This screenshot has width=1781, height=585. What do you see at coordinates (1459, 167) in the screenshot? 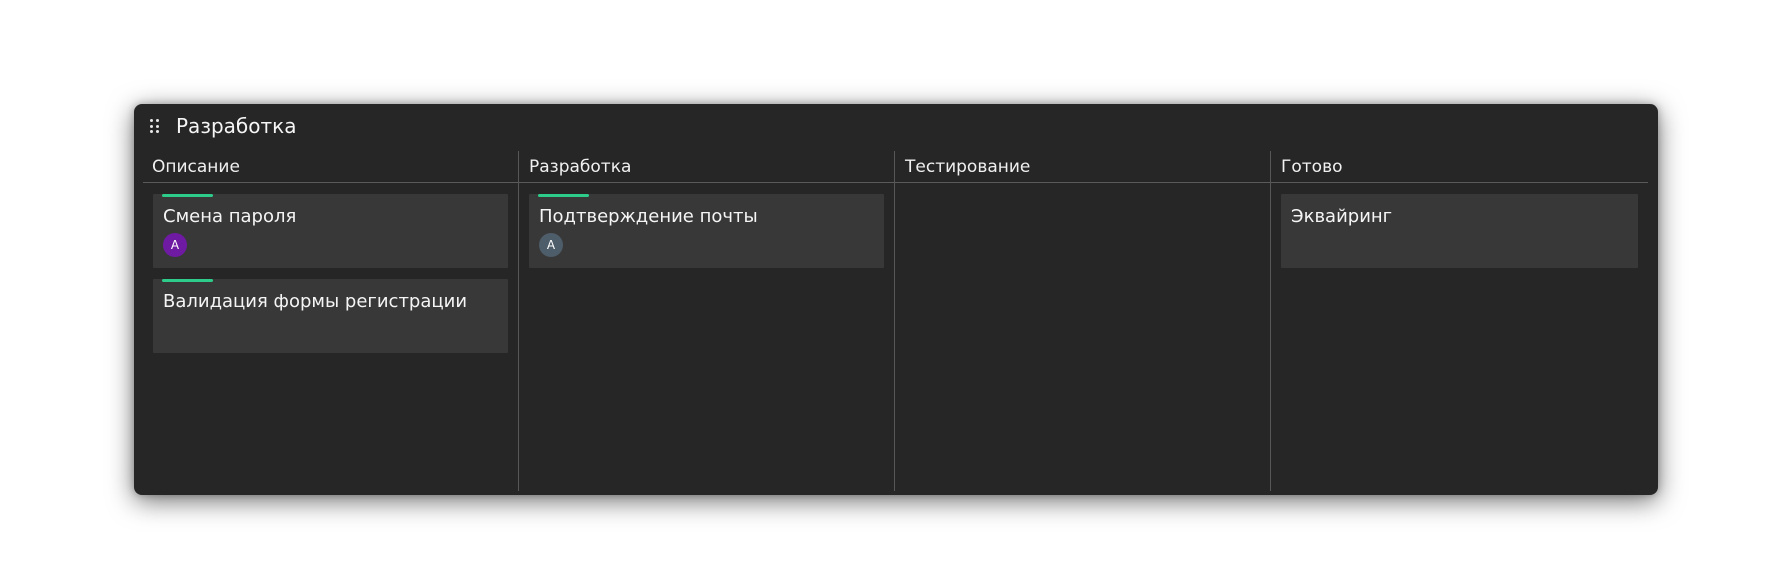
I see `column-header: Готово` at bounding box center [1459, 167].